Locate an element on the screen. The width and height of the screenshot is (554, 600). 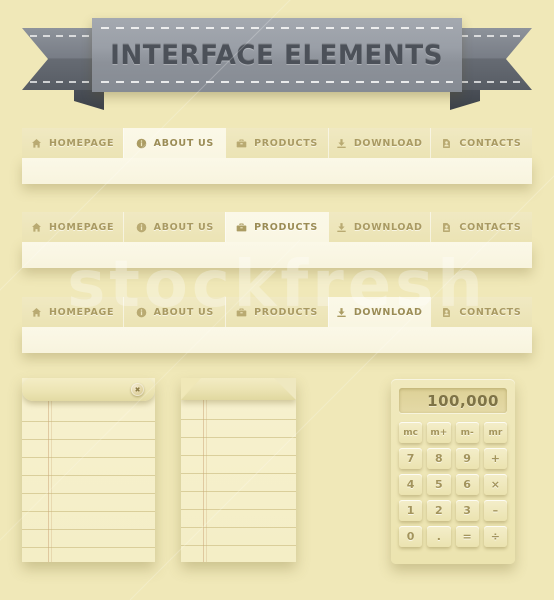
calc-key-mplus: m+ is located at coordinates (439, 432).